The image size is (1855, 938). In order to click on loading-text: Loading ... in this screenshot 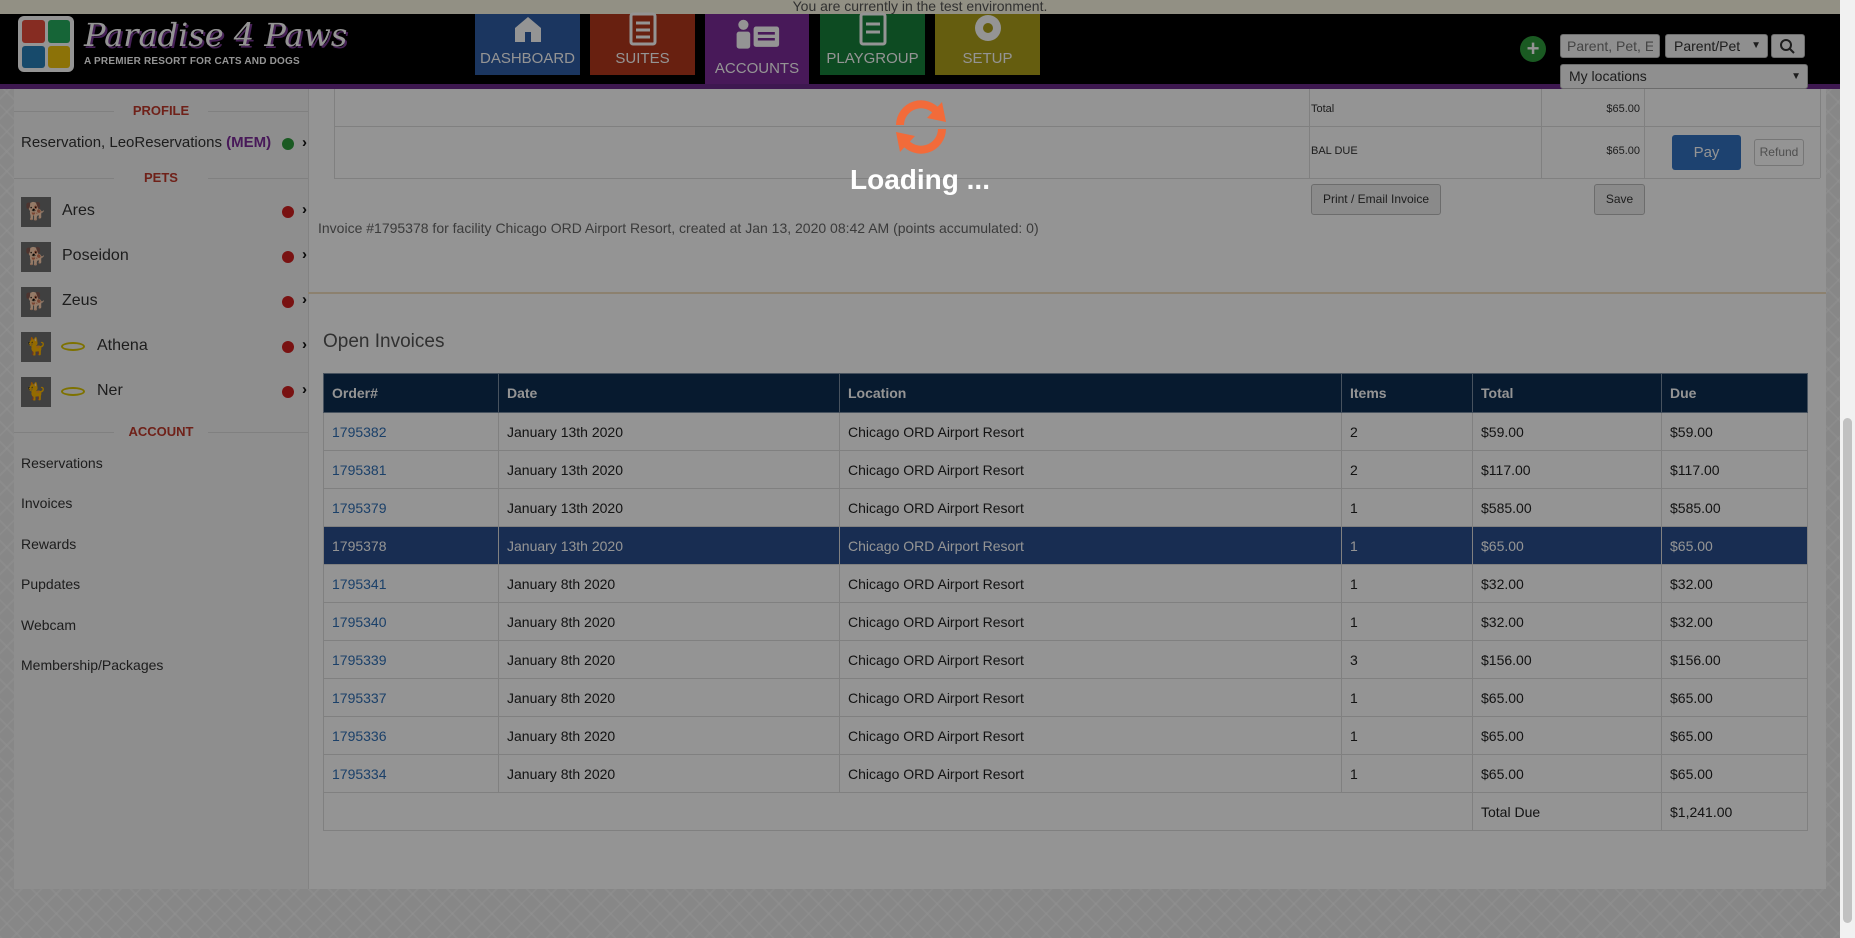, I will do `click(920, 179)`.